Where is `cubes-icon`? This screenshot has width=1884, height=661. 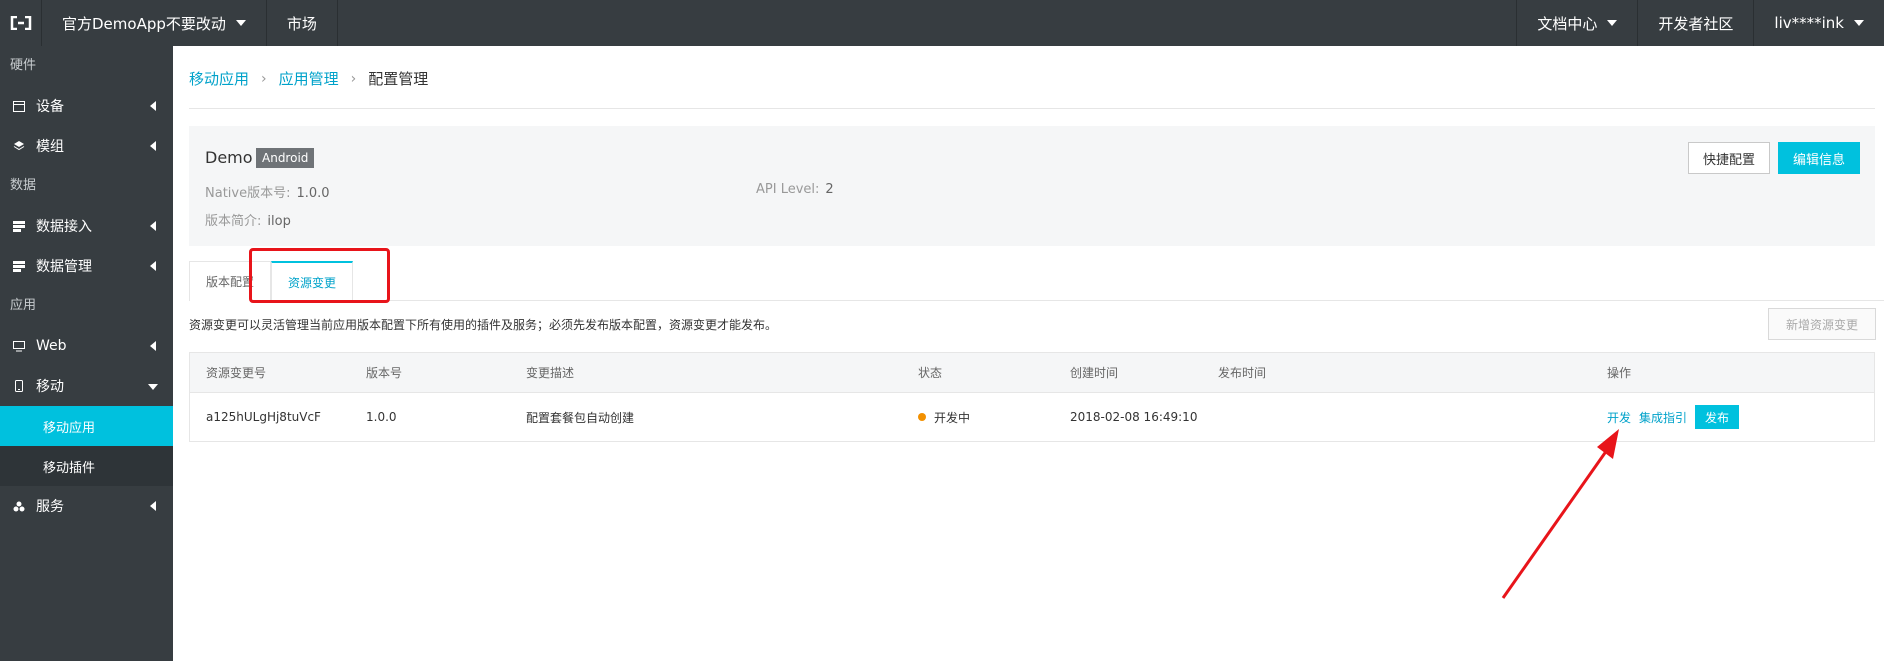
cubes-icon is located at coordinates (19, 506).